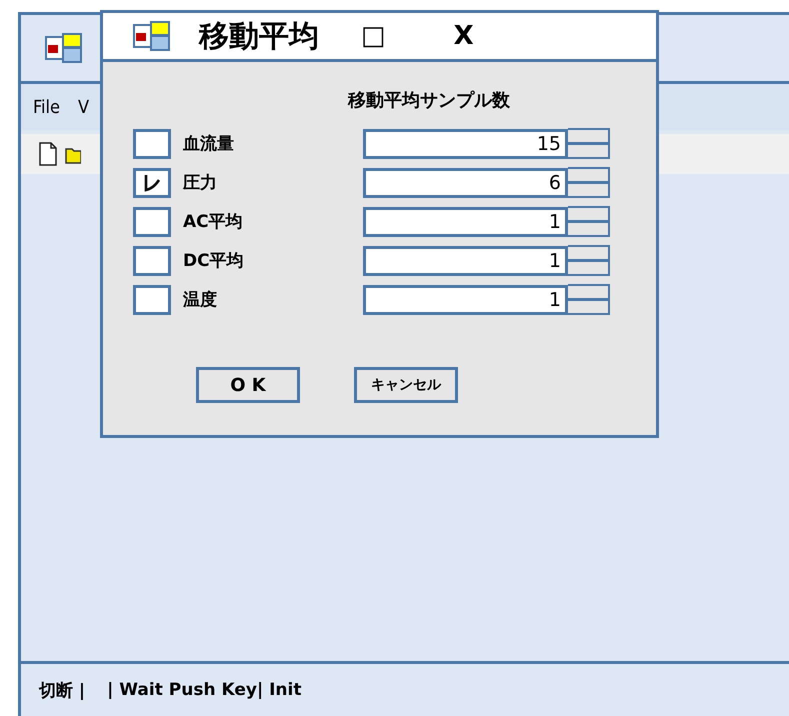 Image resolution: width=789 pixels, height=716 pixels. What do you see at coordinates (200, 300) in the screenshot?
I see `checkbox-label: 温度` at bounding box center [200, 300].